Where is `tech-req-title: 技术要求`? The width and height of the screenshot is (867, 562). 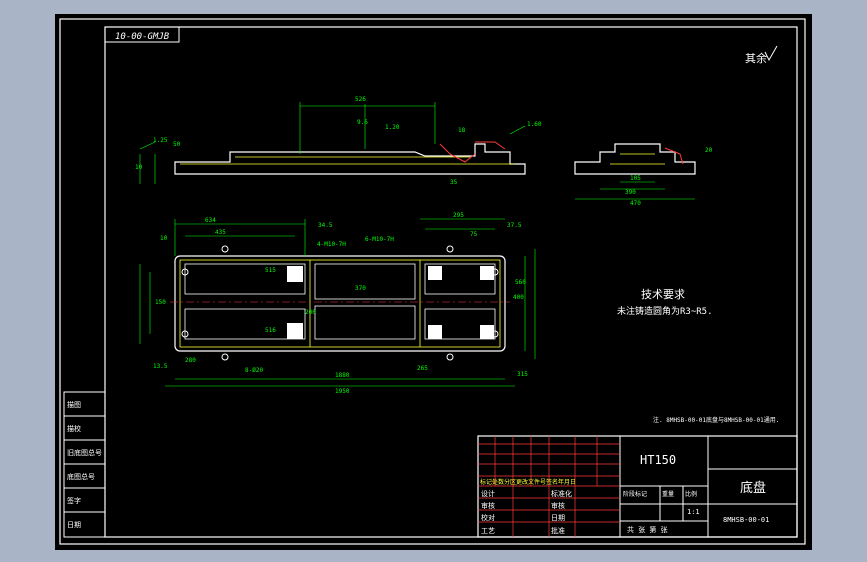 tech-req-title: 技术要求 is located at coordinates (663, 294).